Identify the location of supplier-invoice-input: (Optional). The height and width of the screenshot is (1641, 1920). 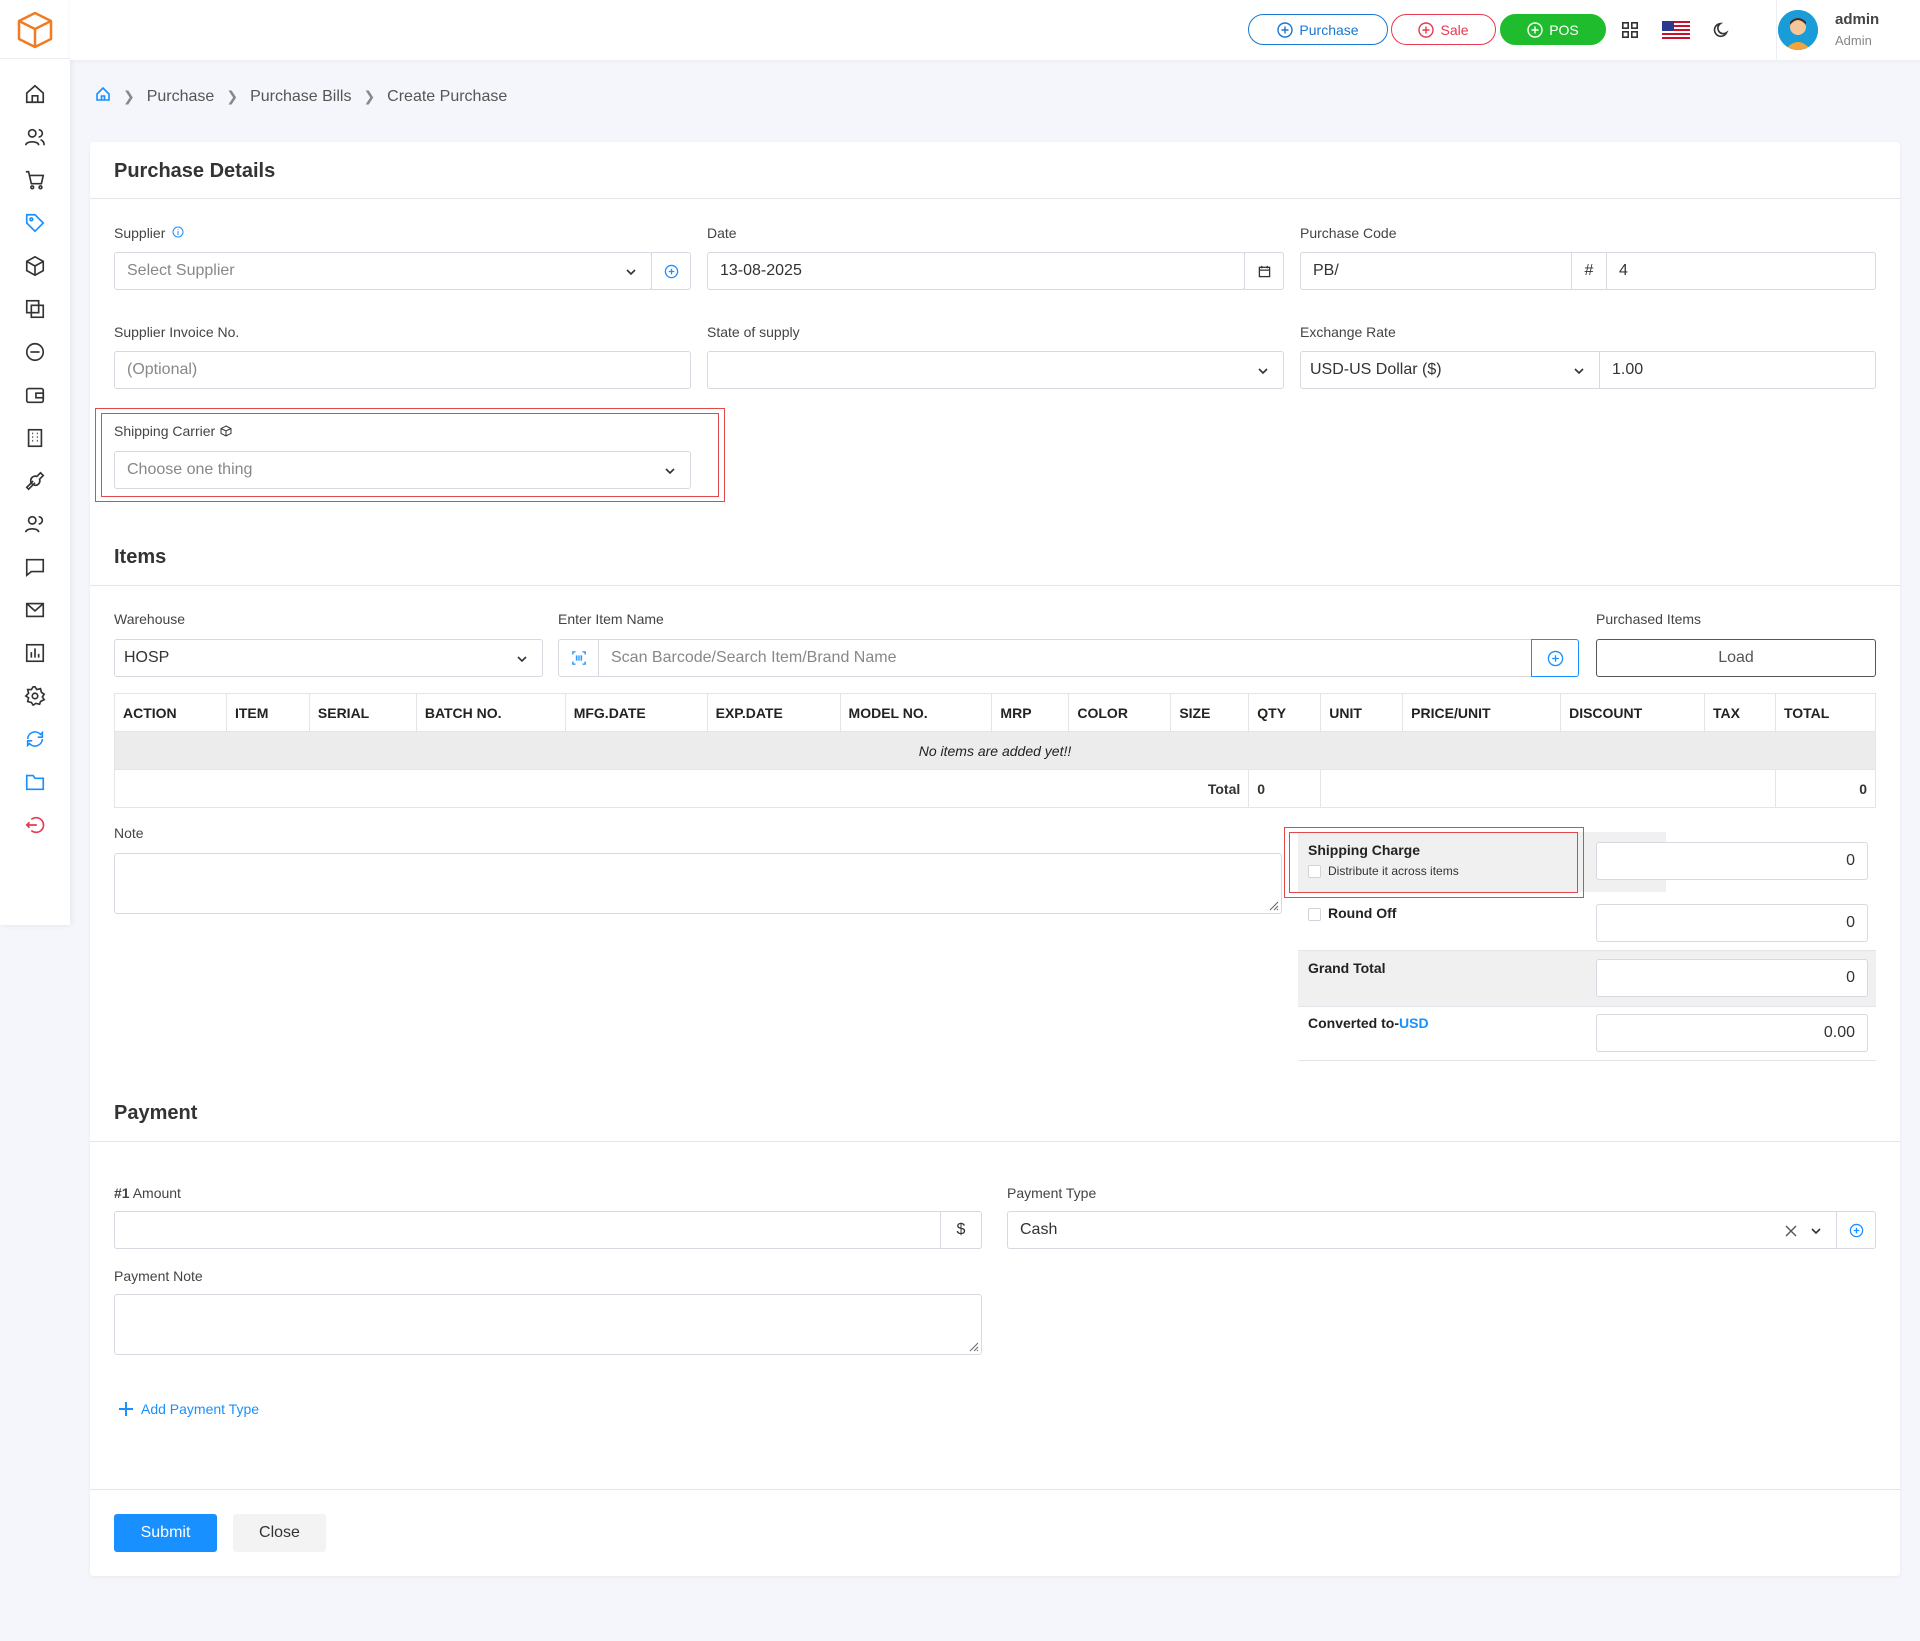
(402, 370).